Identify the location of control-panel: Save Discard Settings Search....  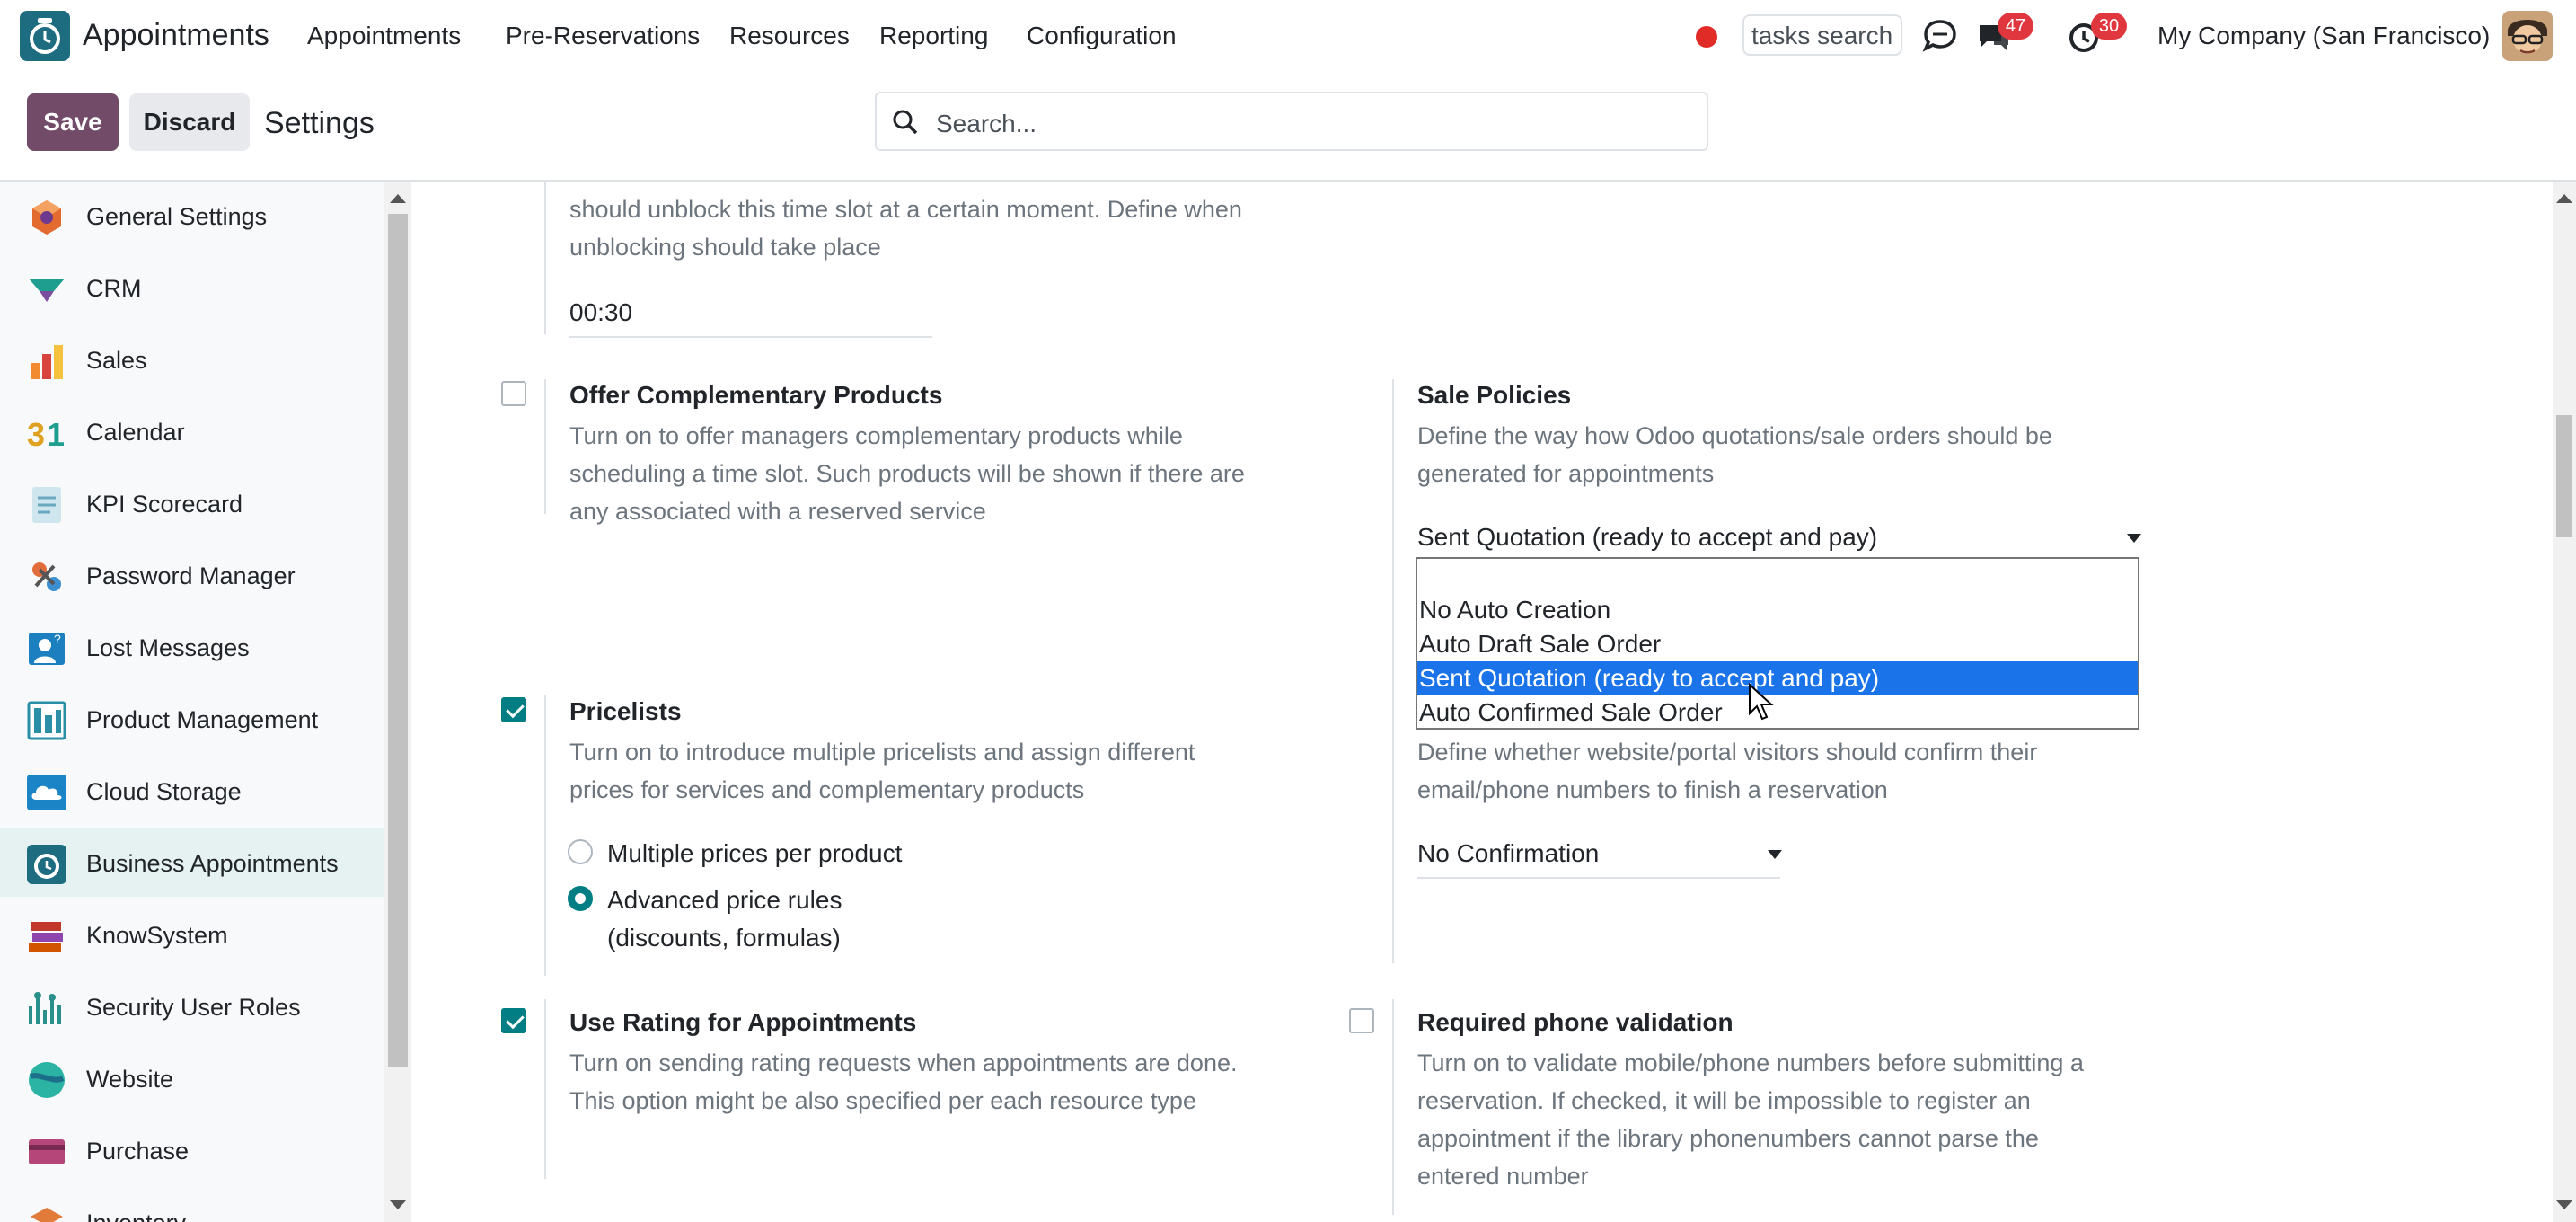
(1288, 128).